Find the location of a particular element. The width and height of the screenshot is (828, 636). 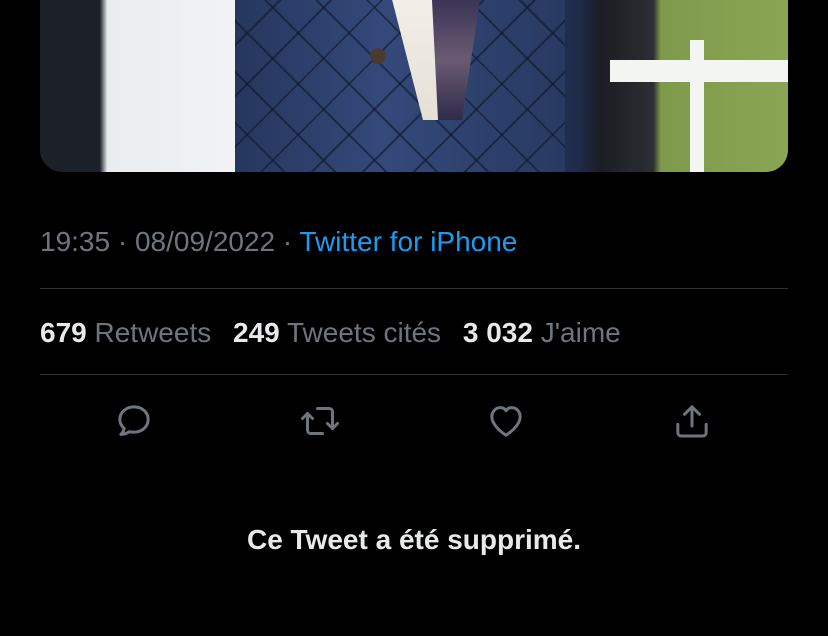

deleted-tweet-notice: Ce Tweet a été supprimé. is located at coordinates (414, 539).